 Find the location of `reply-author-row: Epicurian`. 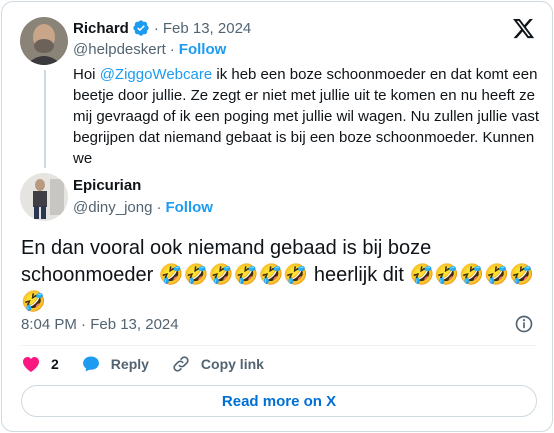

reply-author-row: Epicurian is located at coordinates (107, 185).